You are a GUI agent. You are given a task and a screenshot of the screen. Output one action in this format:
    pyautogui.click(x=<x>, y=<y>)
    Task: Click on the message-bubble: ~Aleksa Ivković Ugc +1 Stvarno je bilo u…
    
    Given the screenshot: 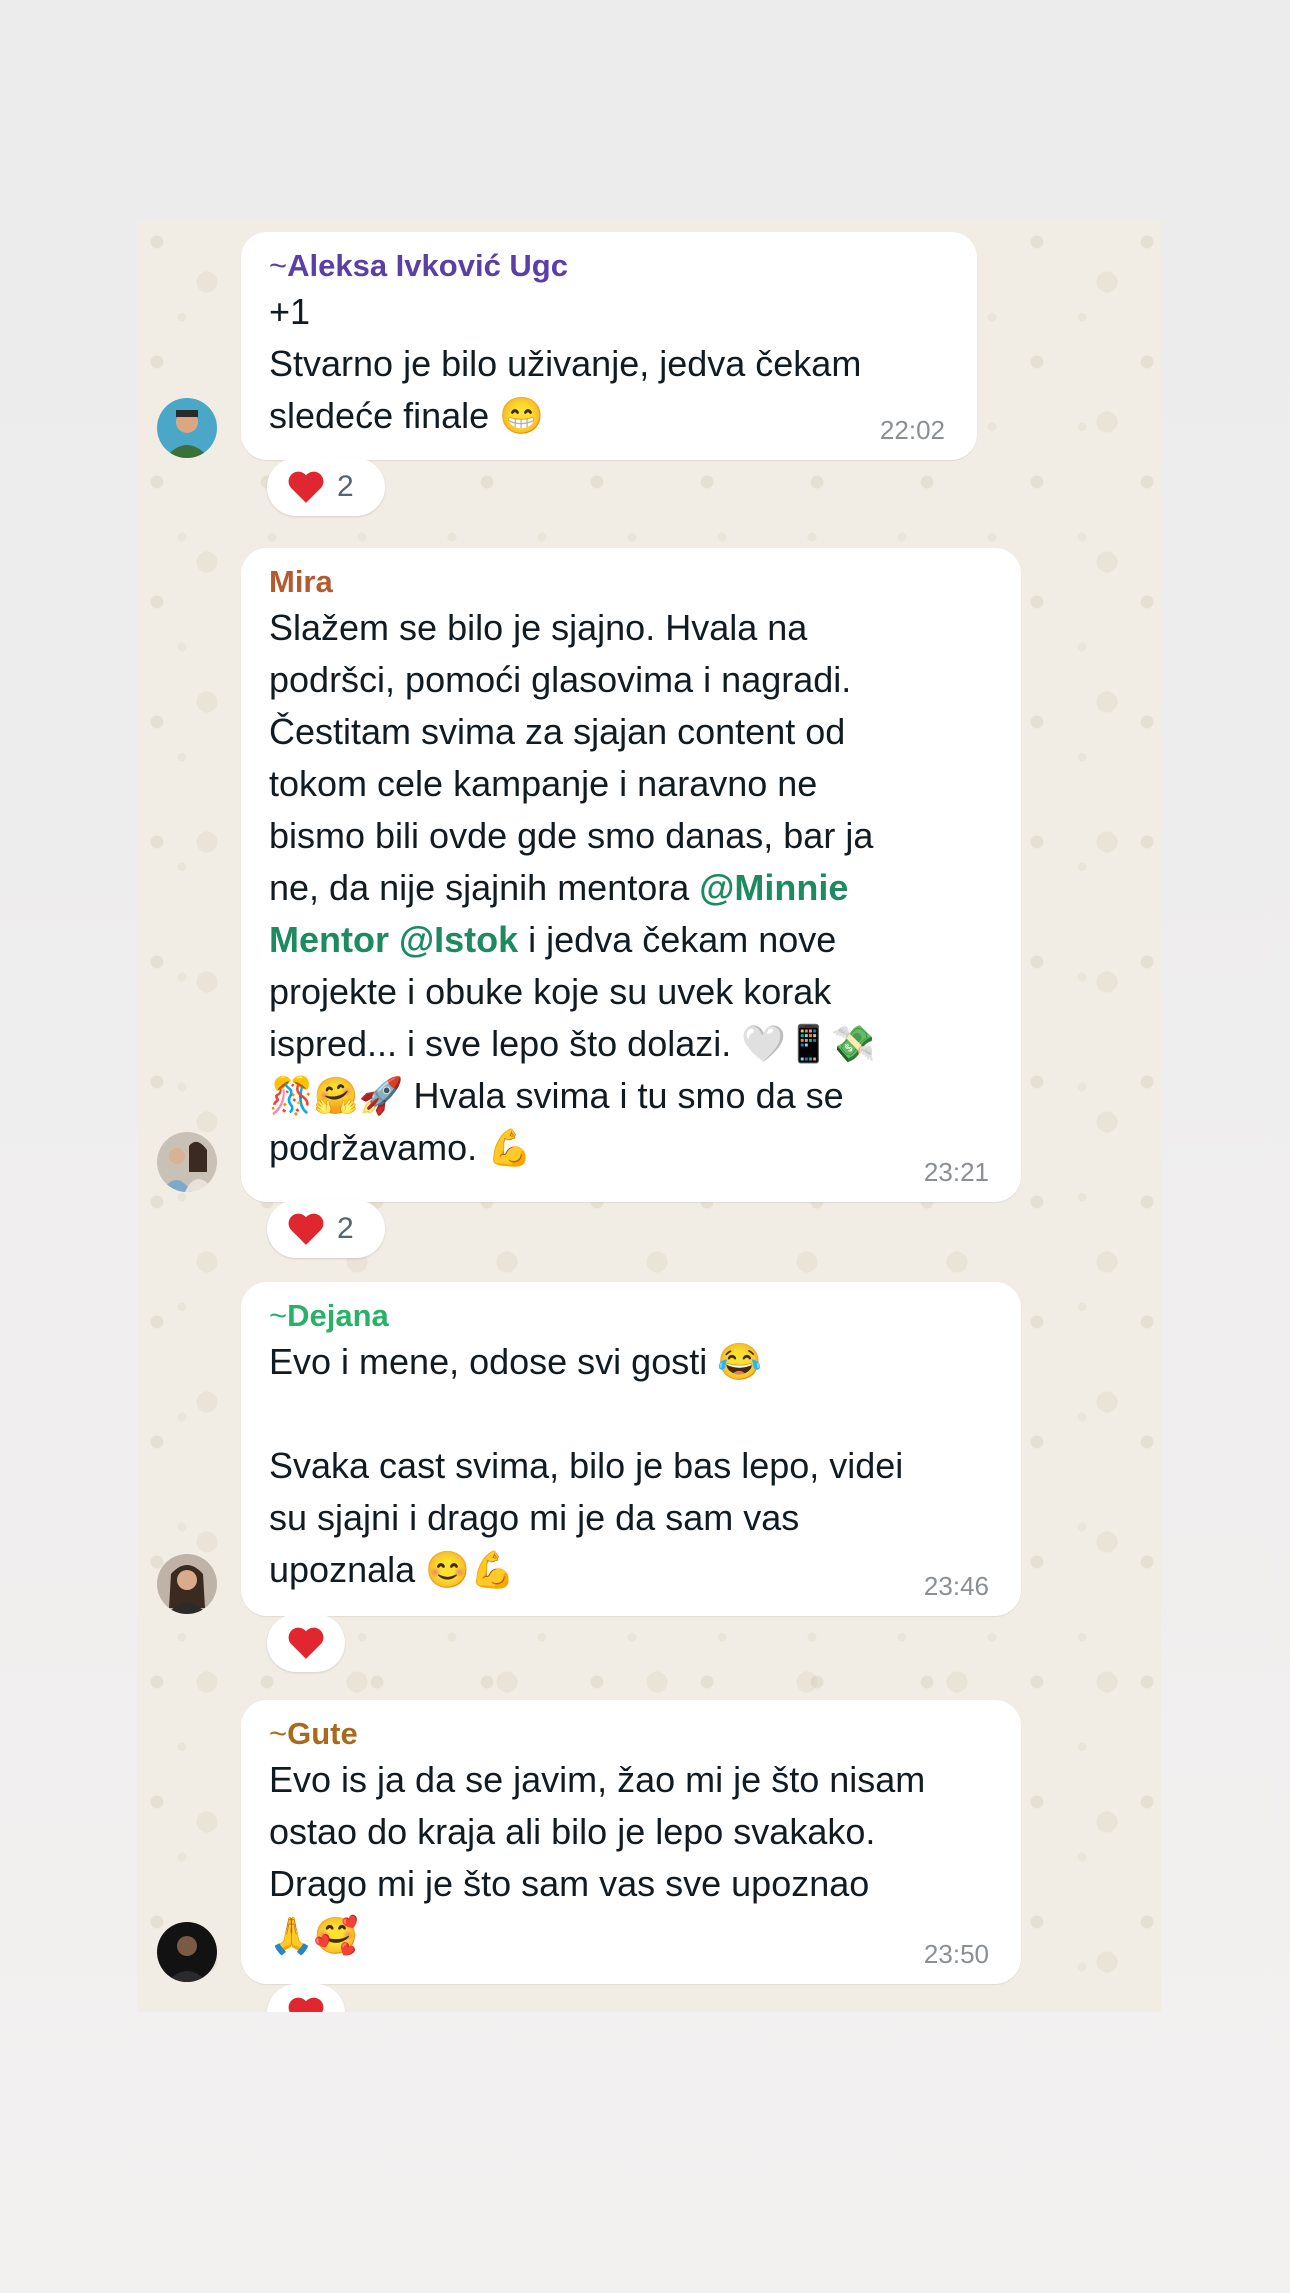 What is the action you would take?
    pyautogui.click(x=609, y=346)
    